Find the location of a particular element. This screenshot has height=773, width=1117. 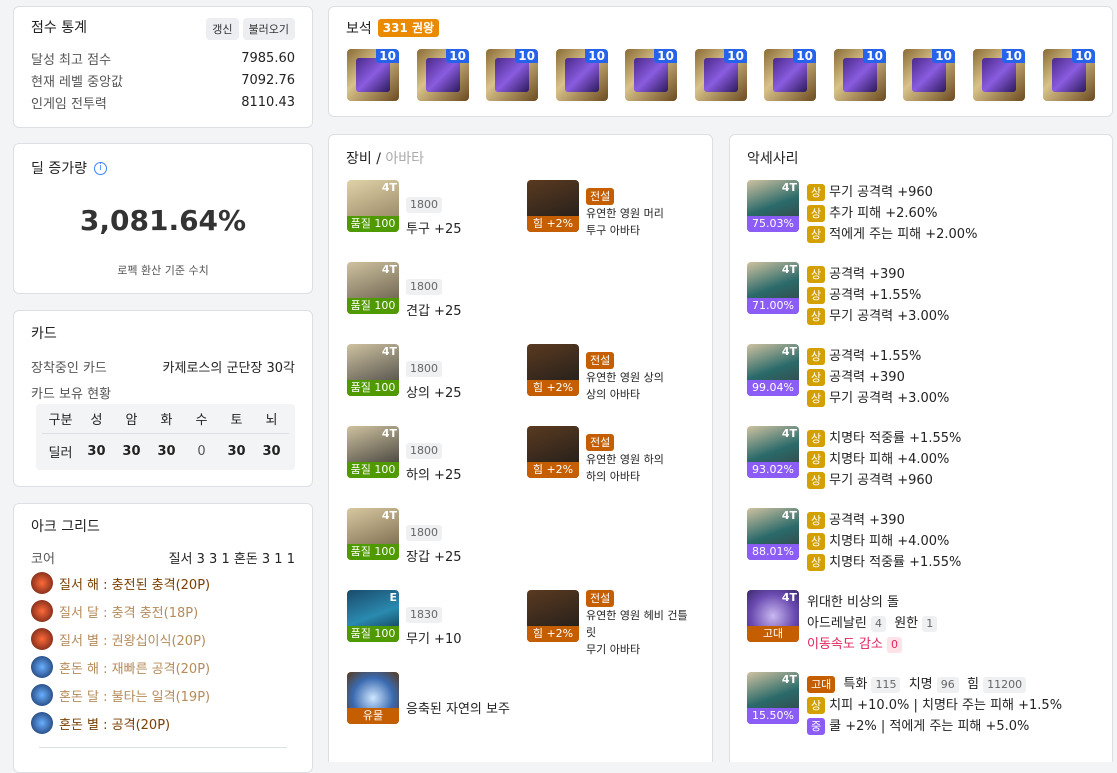

engraving-level: 4 is located at coordinates (878, 624).